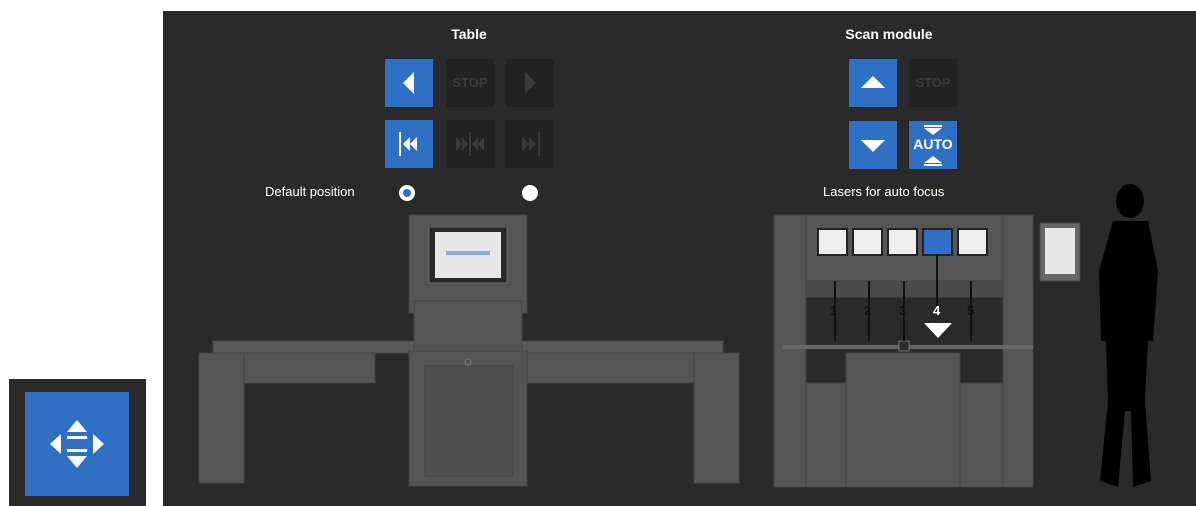 Image resolution: width=1196 pixels, height=506 pixels. I want to click on laser-label-3: 3, so click(903, 310).